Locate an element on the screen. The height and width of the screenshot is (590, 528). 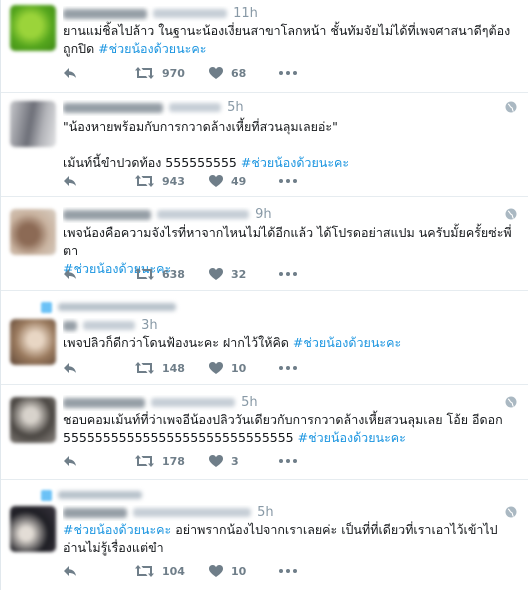
tweet-header: 11h is located at coordinates (281, 14).